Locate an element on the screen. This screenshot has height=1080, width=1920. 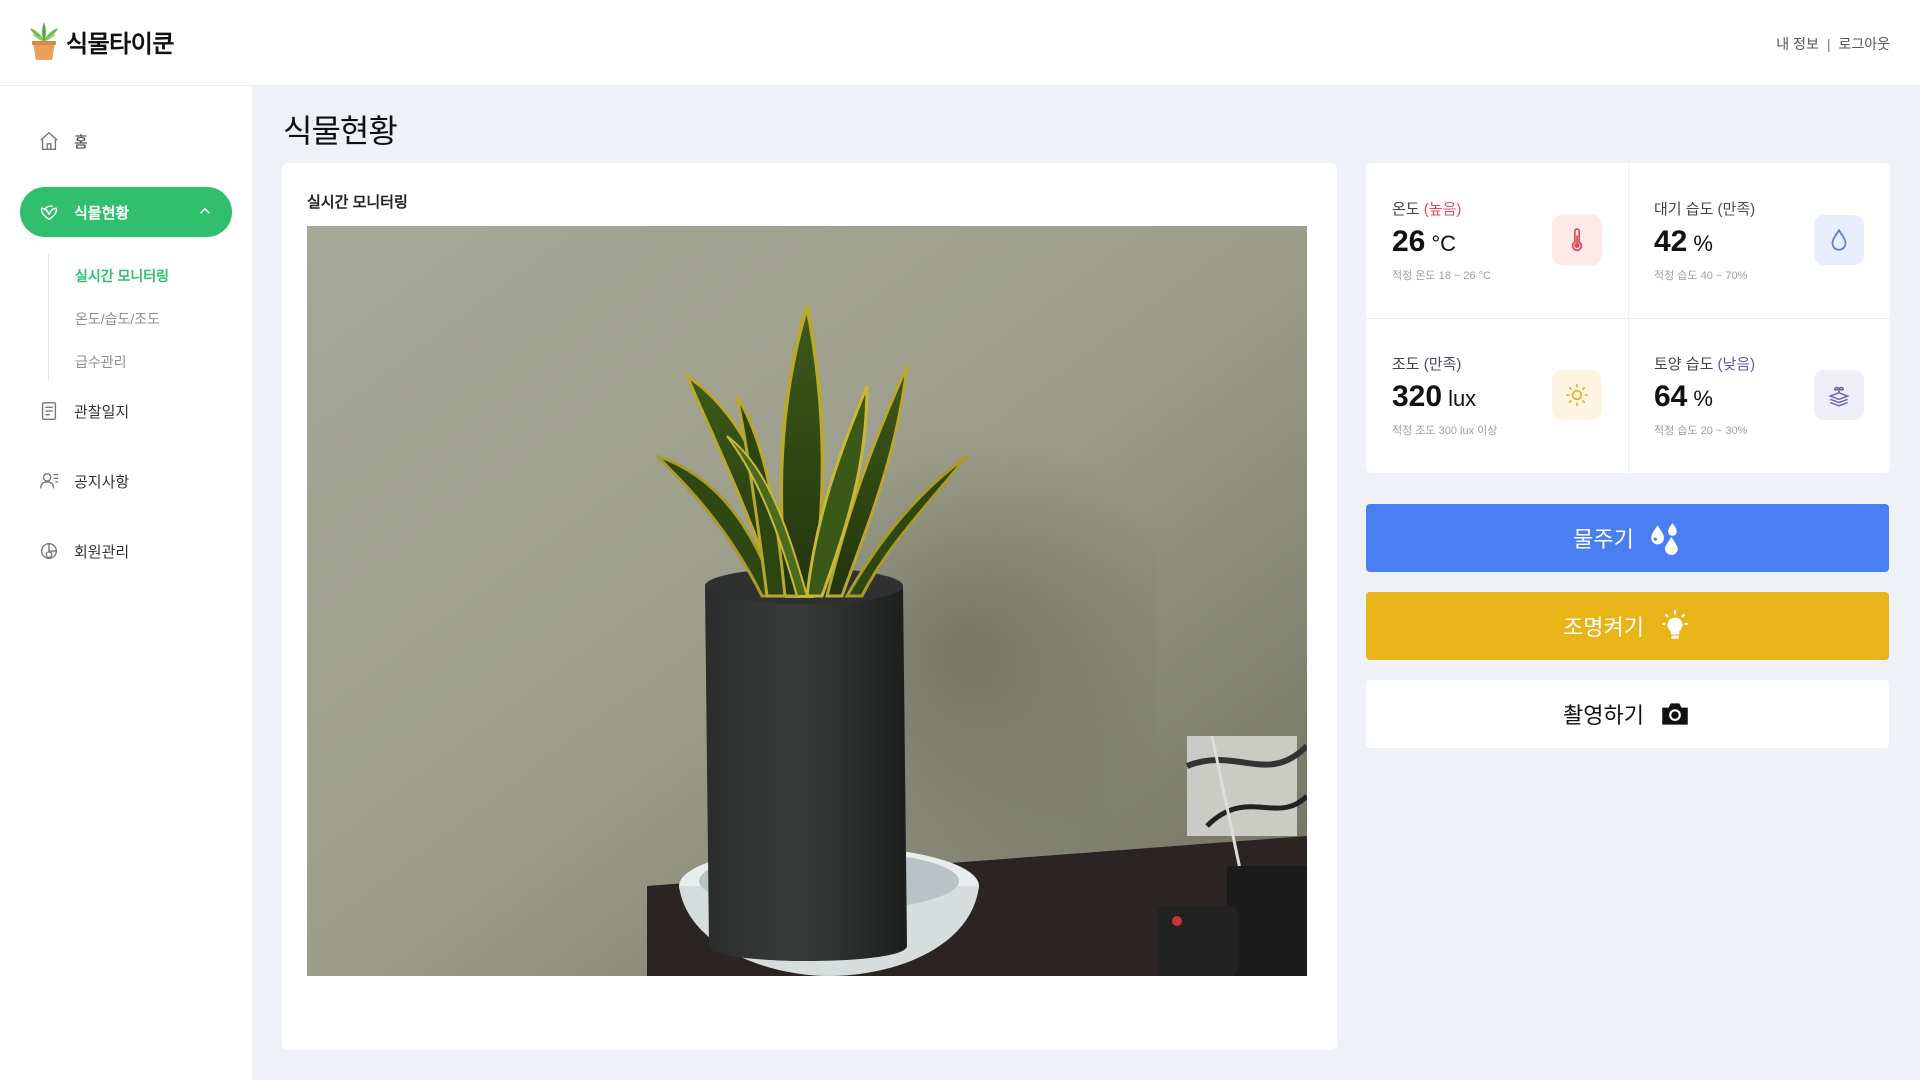
sidebar-item-label: 관찰일지 is located at coordinates (102, 412).